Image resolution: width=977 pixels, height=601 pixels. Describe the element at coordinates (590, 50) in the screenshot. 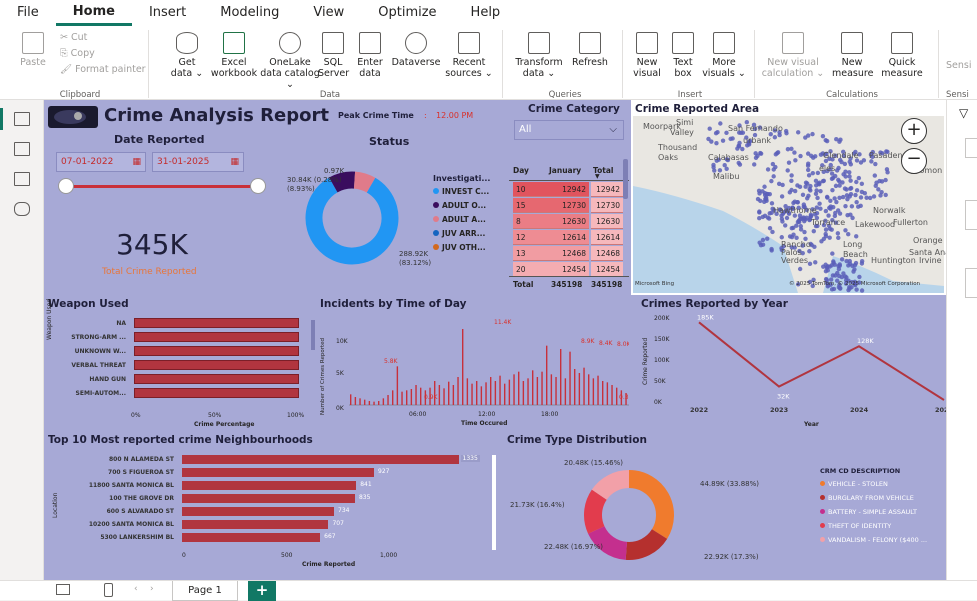

I see `refresh-button: Refresh` at that location.